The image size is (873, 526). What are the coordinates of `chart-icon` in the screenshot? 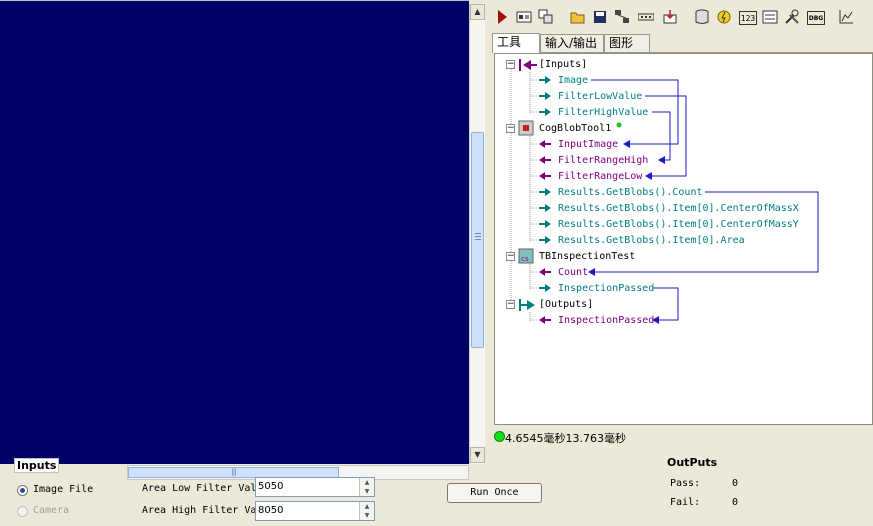 It's located at (846, 17).